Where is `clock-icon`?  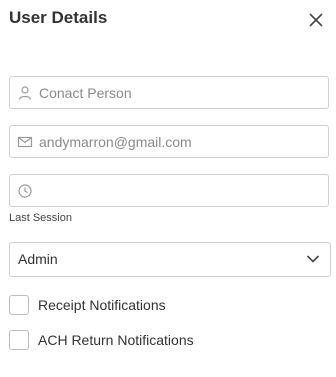 clock-icon is located at coordinates (25, 191).